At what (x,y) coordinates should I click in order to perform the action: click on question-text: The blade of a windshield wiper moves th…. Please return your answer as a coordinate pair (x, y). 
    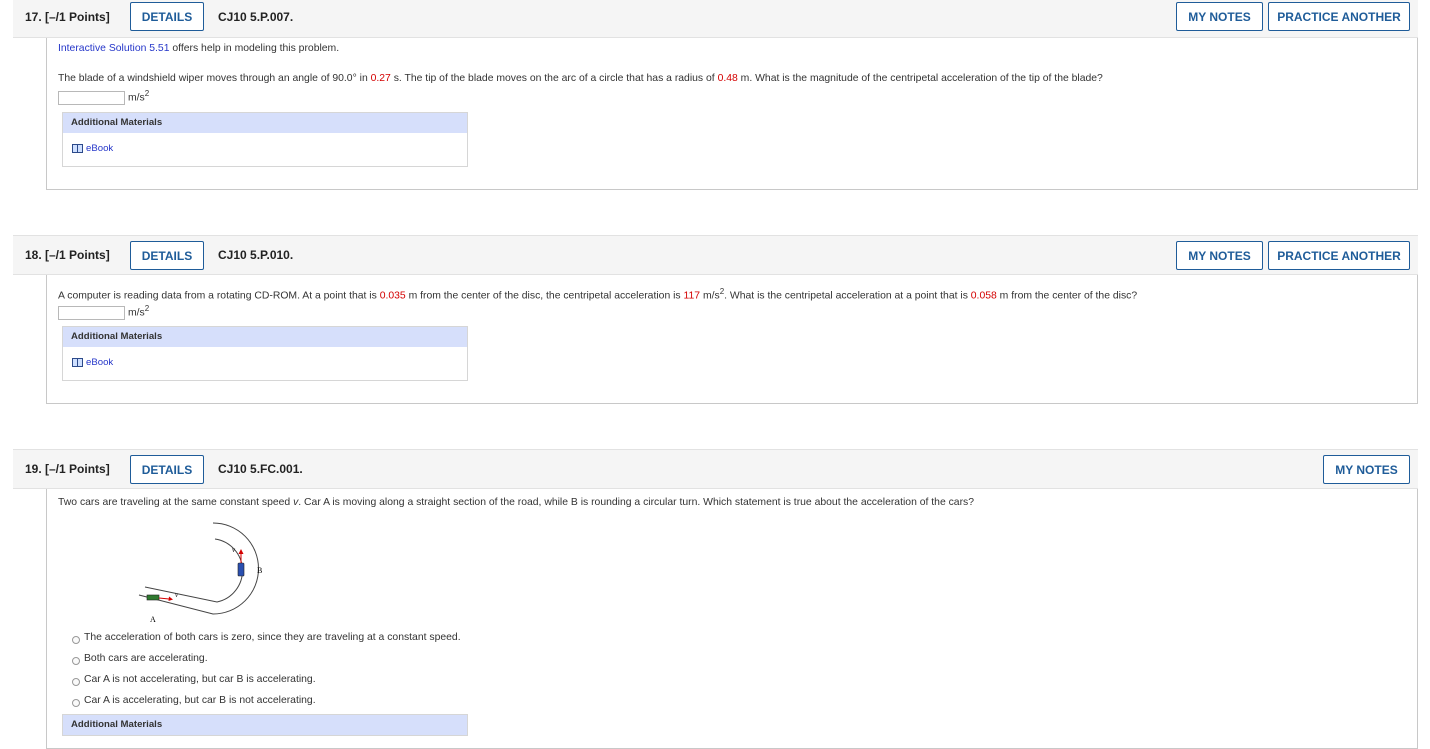
    Looking at the image, I should click on (580, 78).